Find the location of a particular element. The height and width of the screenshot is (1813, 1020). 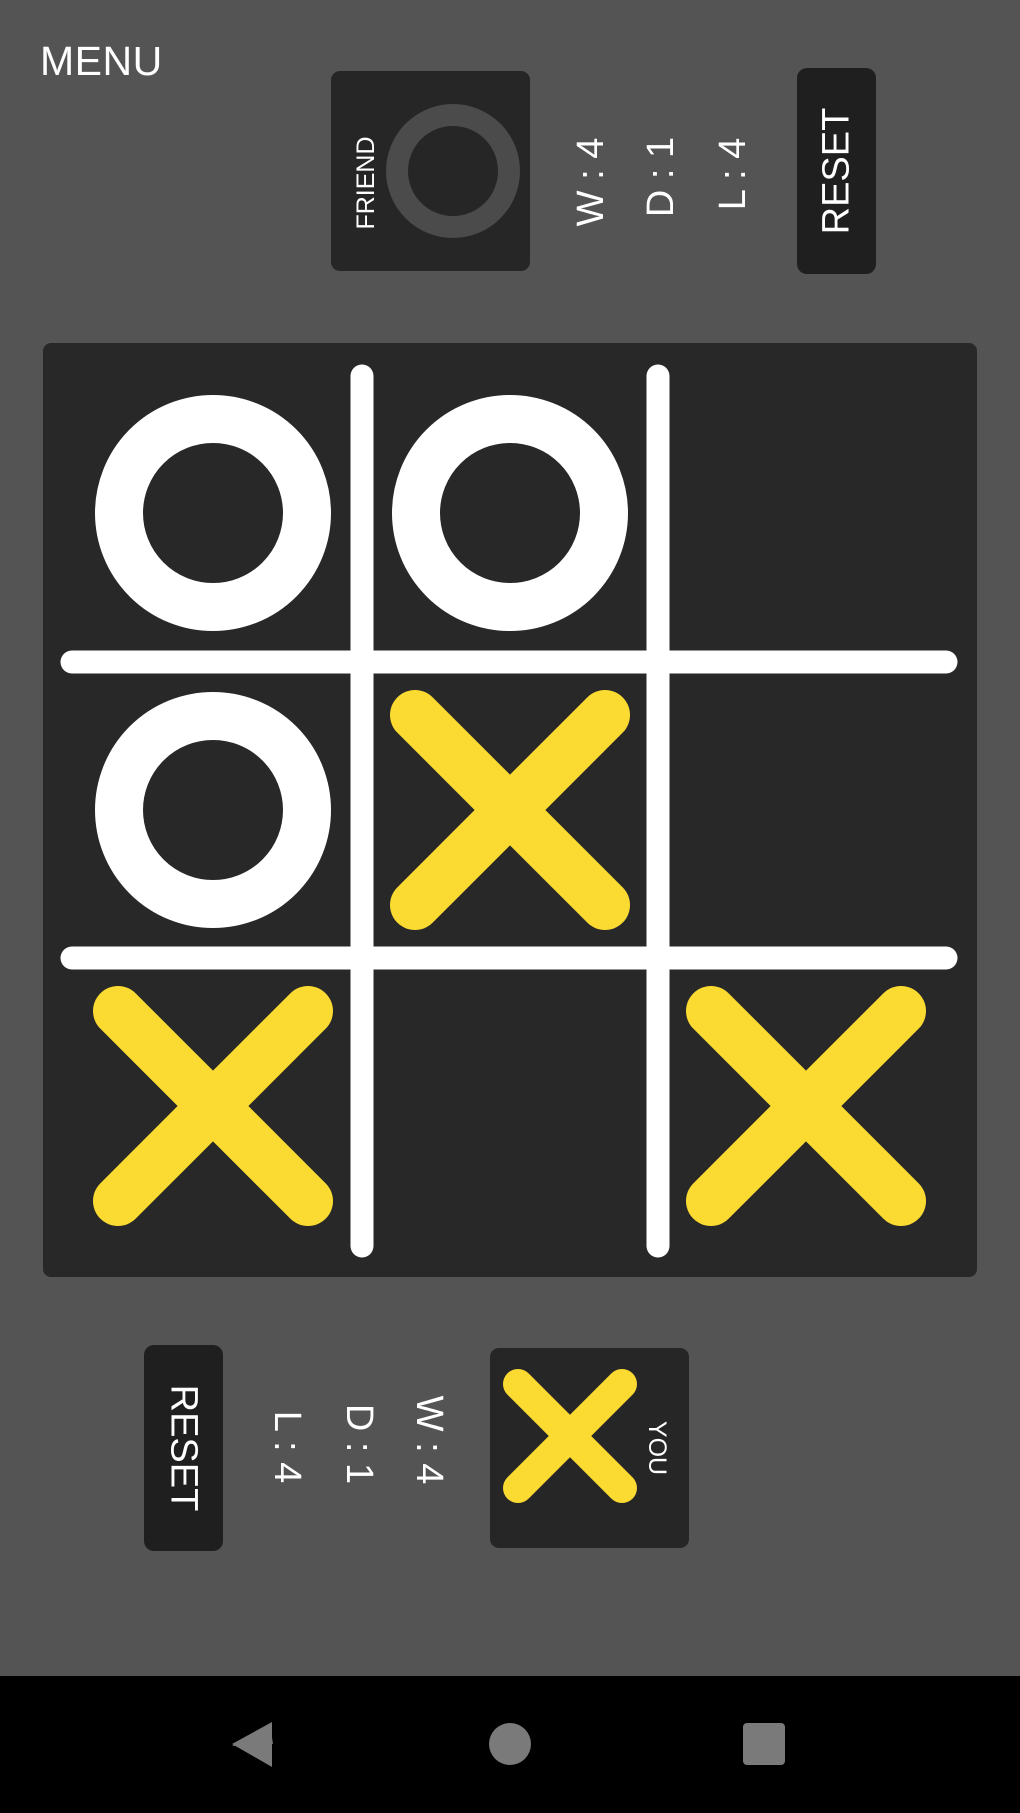

you-reset-label: RESET is located at coordinates (183, 1448).